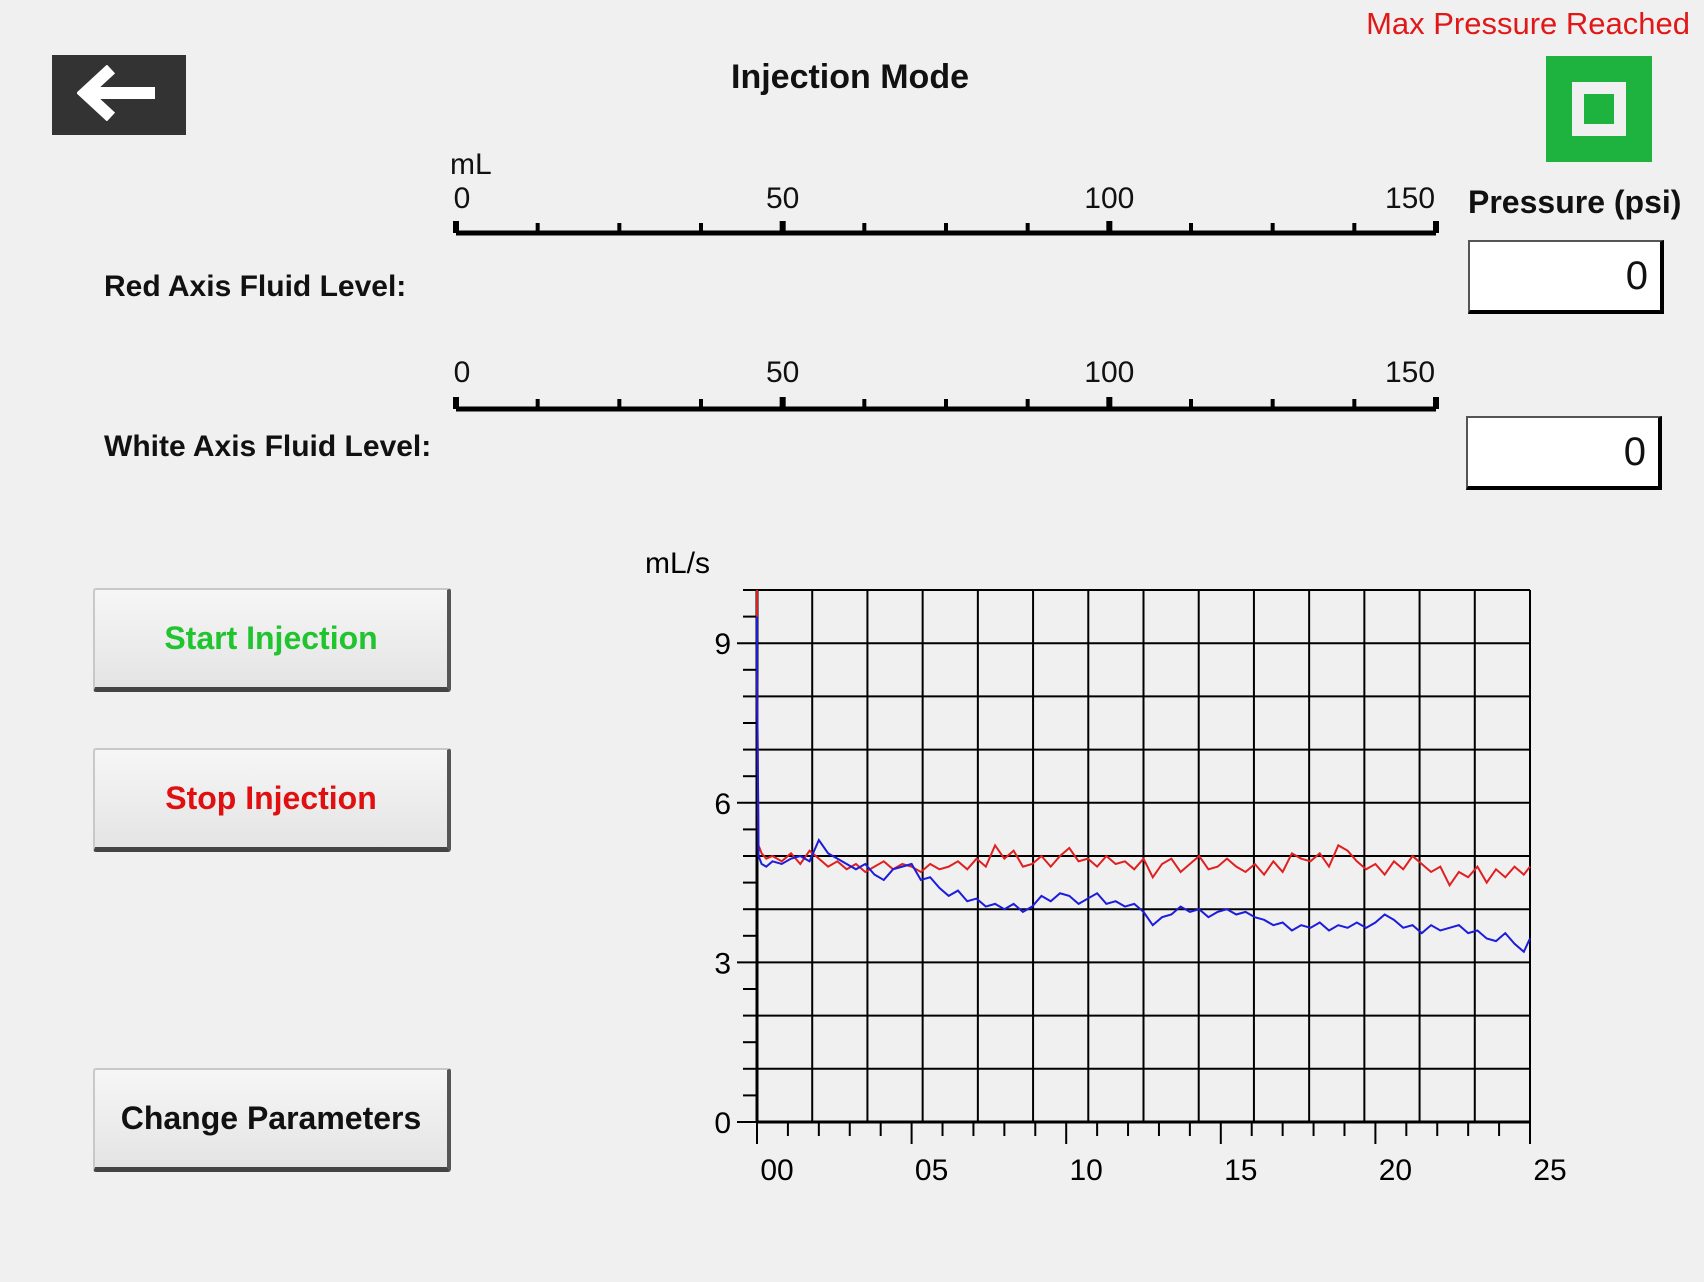 This screenshot has height=1282, width=1704. Describe the element at coordinates (931, 1170) in the screenshot. I see `x-axis-tick-label: 05` at that location.